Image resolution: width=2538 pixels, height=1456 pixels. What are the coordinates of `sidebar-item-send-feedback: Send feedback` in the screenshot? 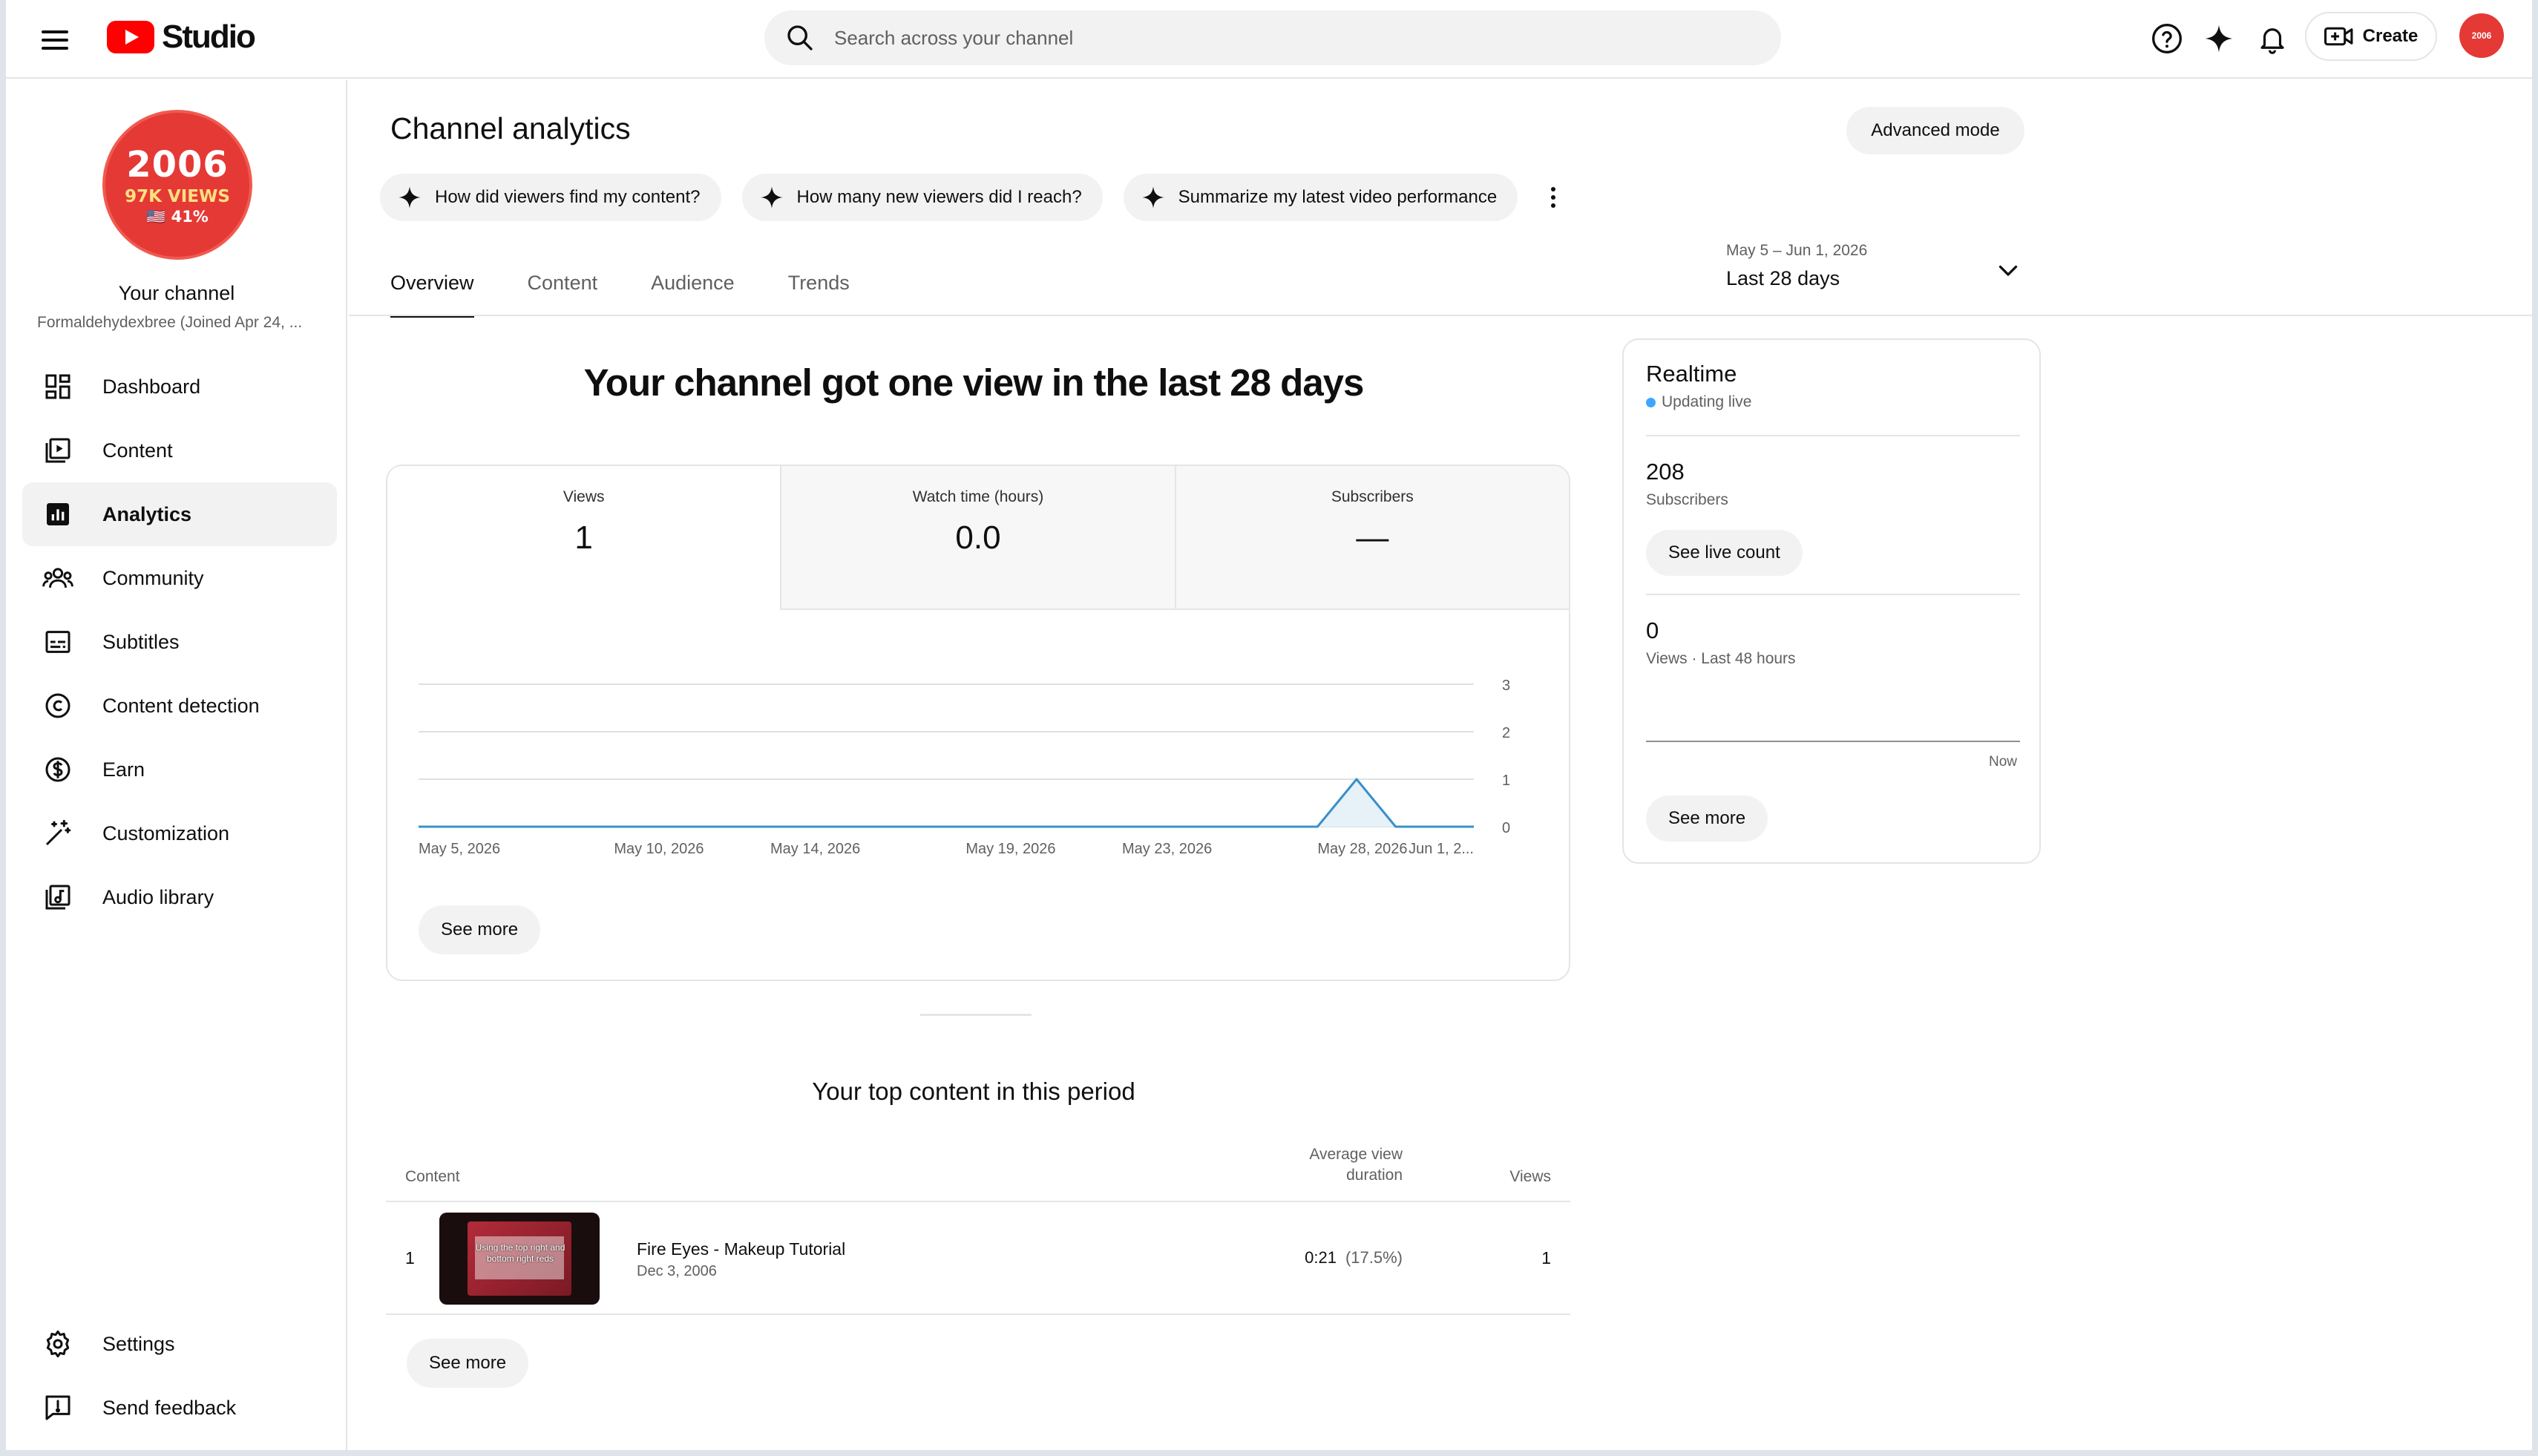 It's located at (179, 1408).